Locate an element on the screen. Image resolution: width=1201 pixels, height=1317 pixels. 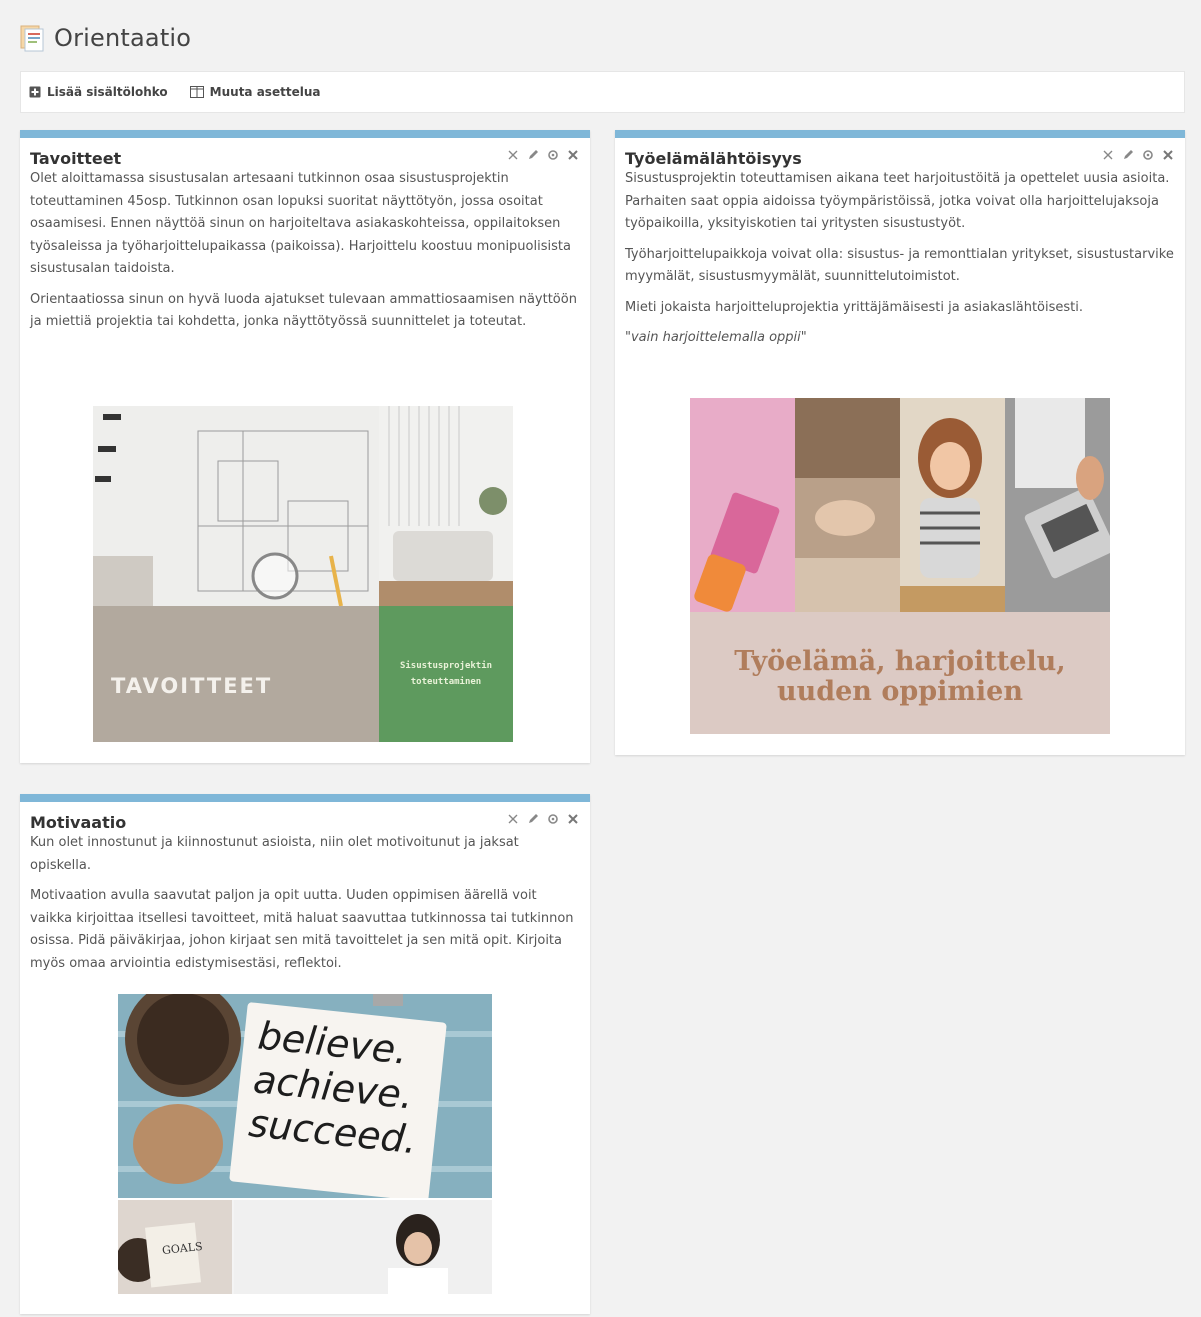
image-subcaption-panel: Sisustusprojektin toteuttaminen is located at coordinates (446, 674).